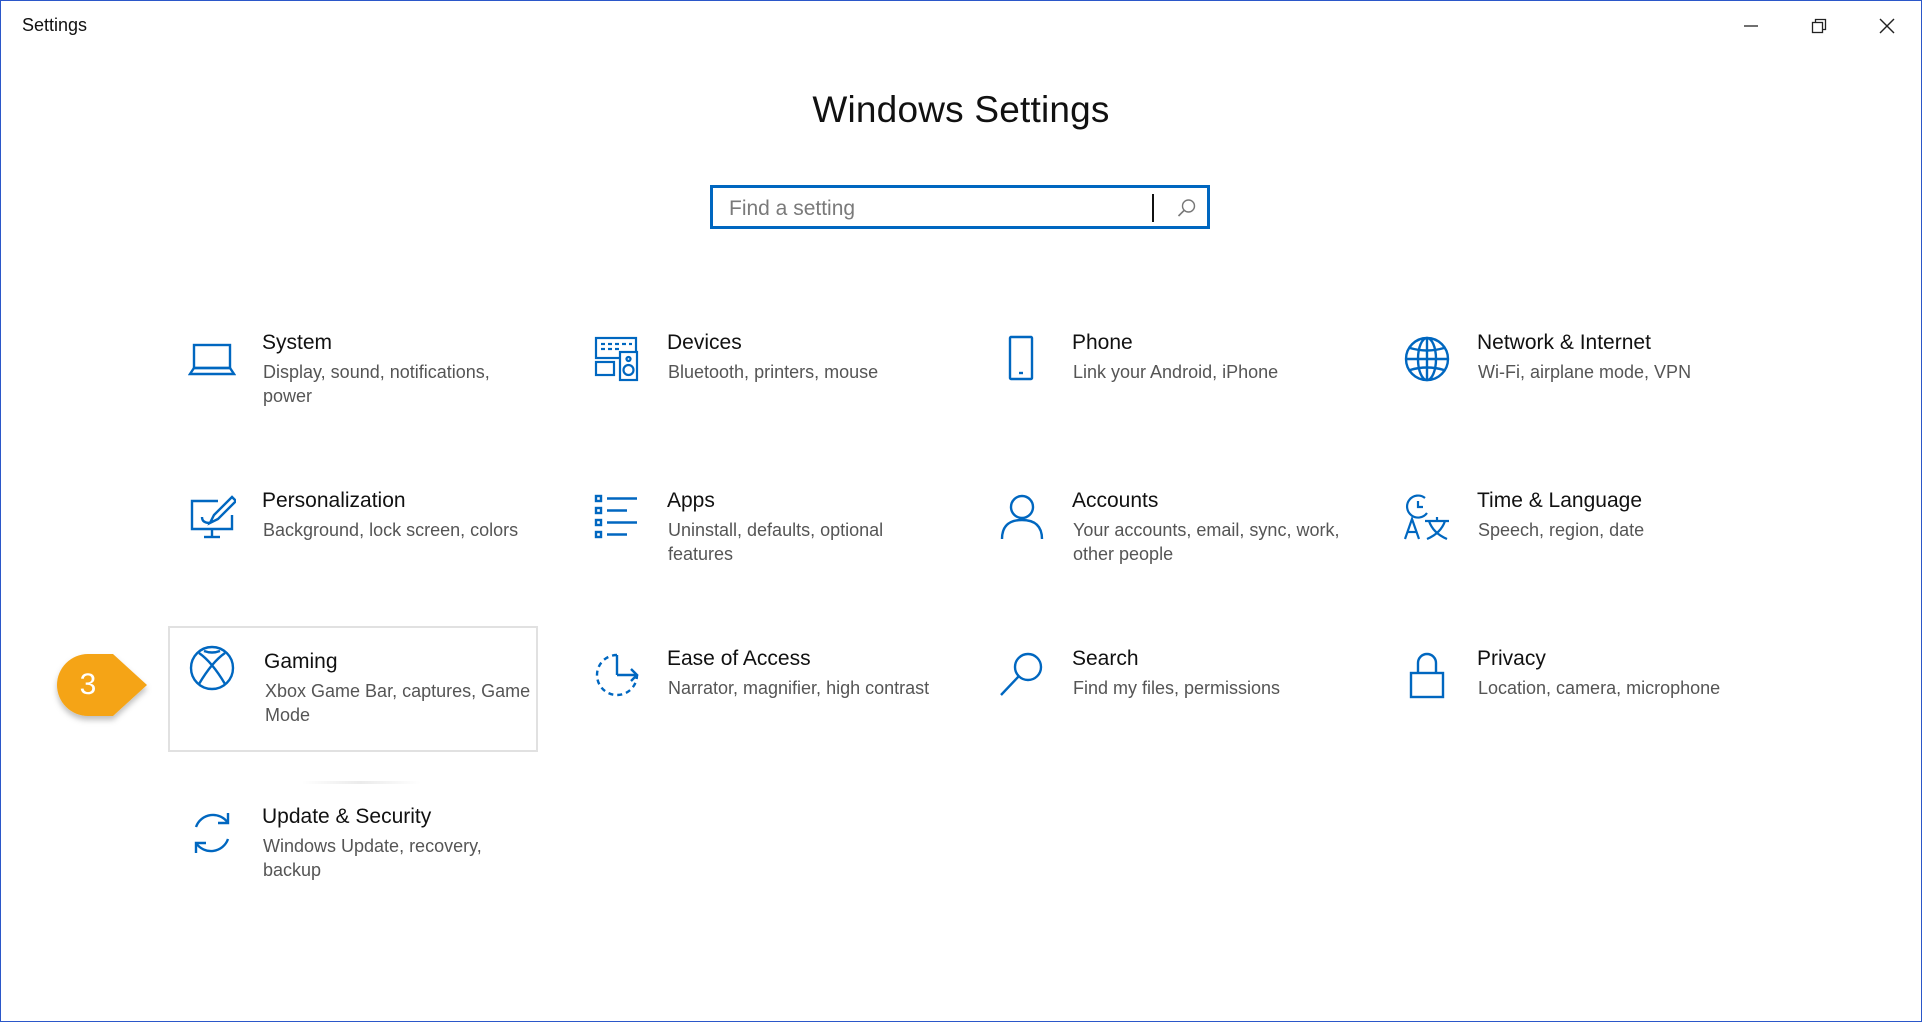 The width and height of the screenshot is (1922, 1022). Describe the element at coordinates (773, 372) in the screenshot. I see `category-desc: Bluetooth, printers, mouse` at that location.